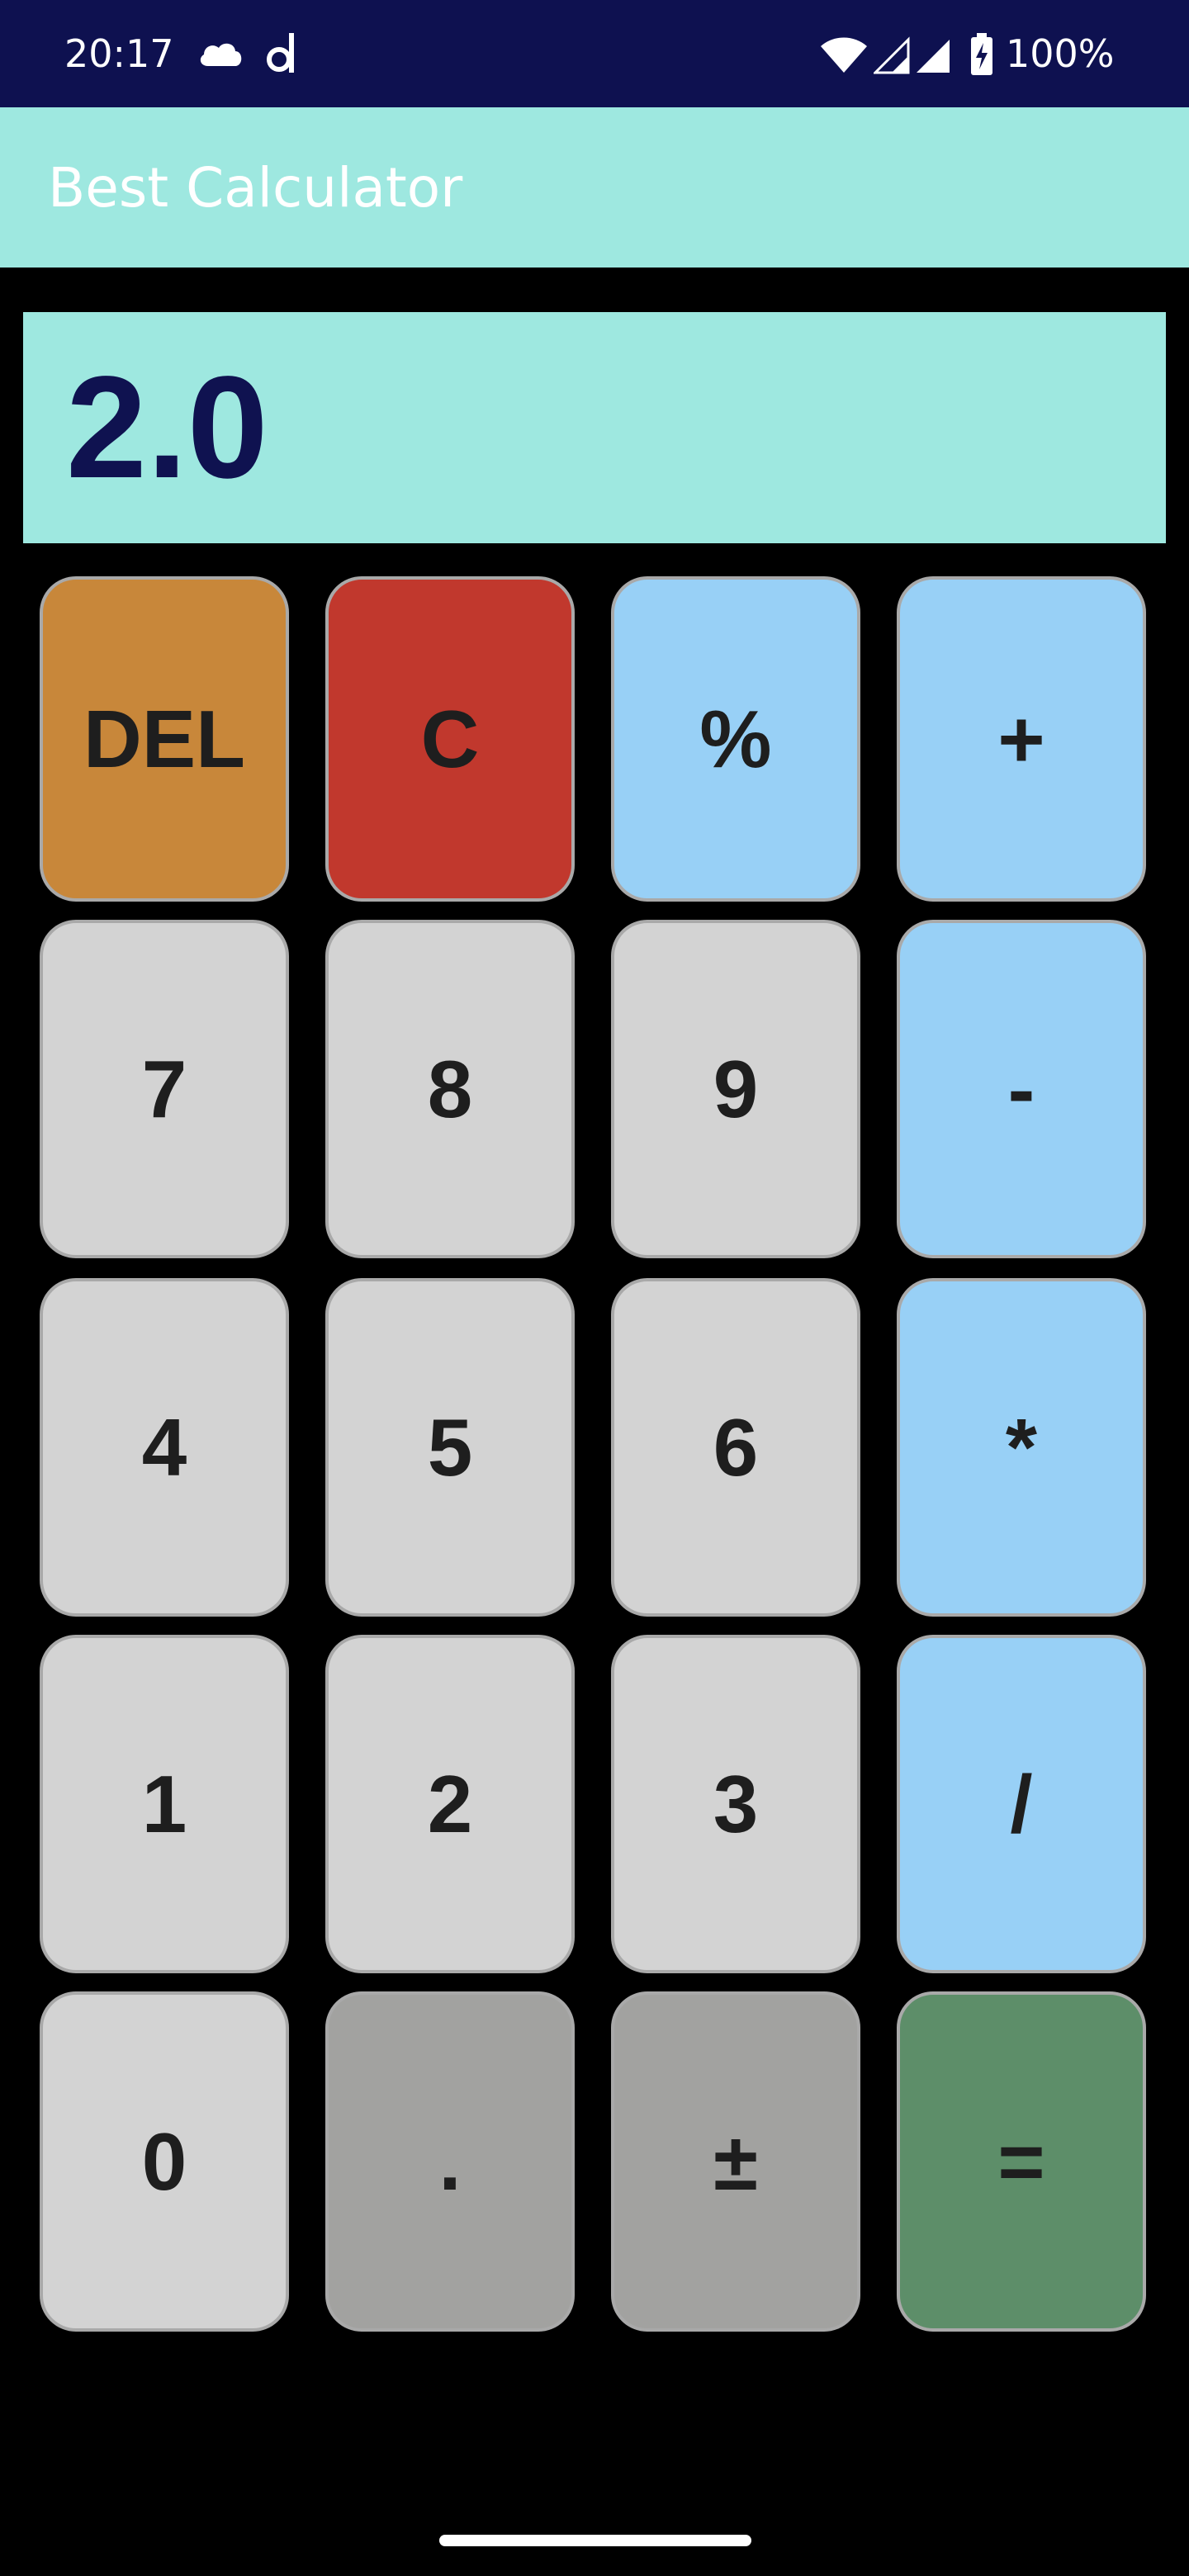  What do you see at coordinates (450, 2161) in the screenshot?
I see `decimal-point-button: .` at bounding box center [450, 2161].